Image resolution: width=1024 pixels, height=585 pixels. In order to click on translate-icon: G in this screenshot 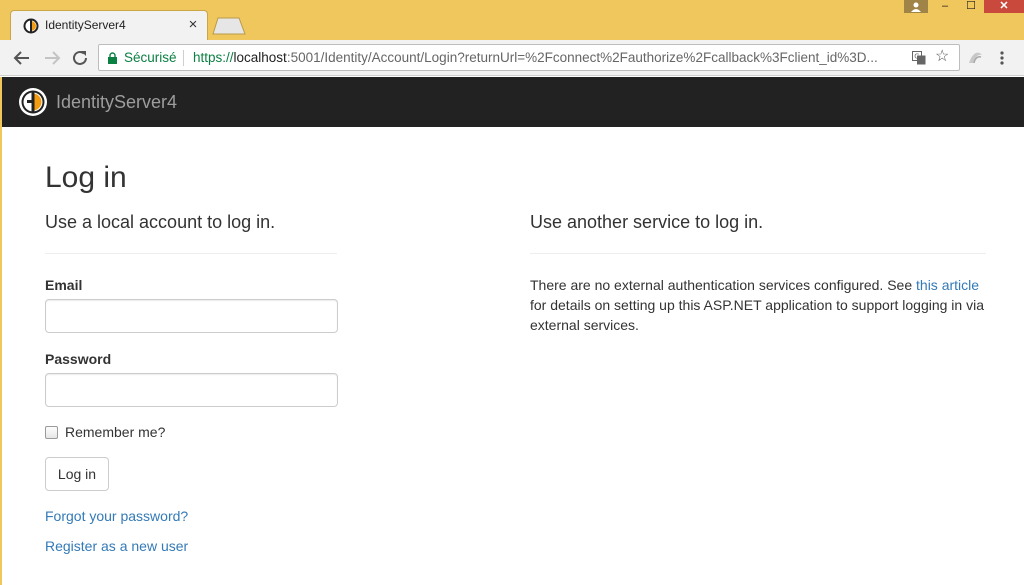, I will do `click(919, 58)`.